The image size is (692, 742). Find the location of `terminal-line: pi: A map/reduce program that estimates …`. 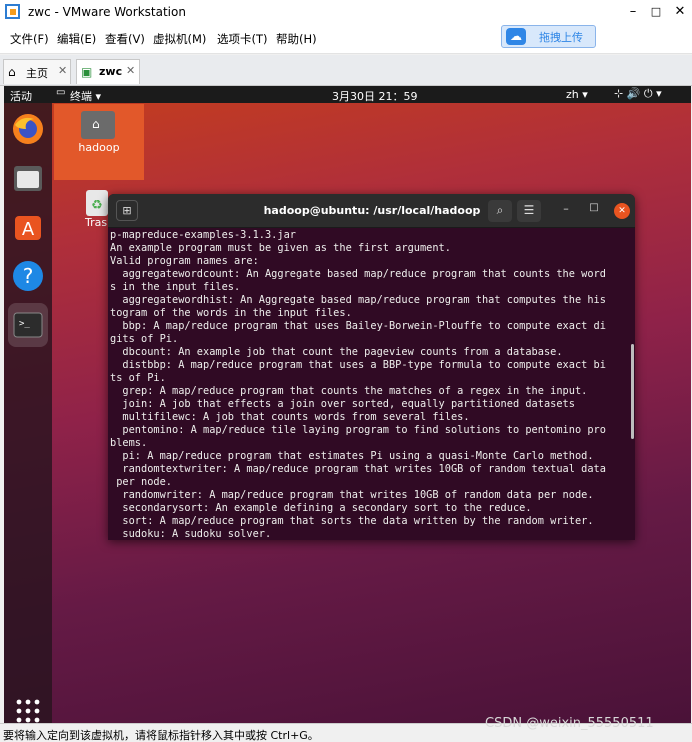

terminal-line: pi: A map/reduce program that estimates … is located at coordinates (352, 456).